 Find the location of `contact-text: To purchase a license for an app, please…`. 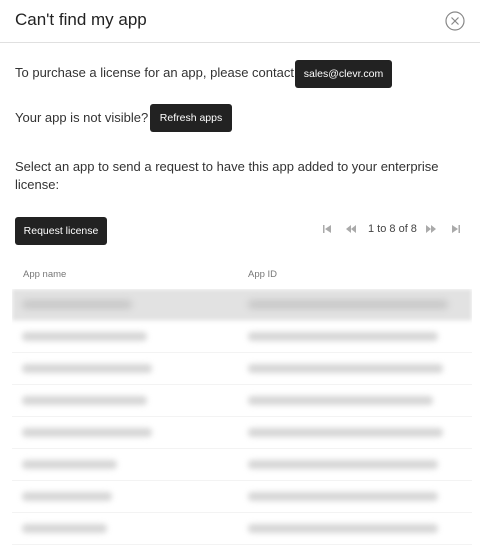

contact-text: To purchase a license for an app, please… is located at coordinates (154, 72).